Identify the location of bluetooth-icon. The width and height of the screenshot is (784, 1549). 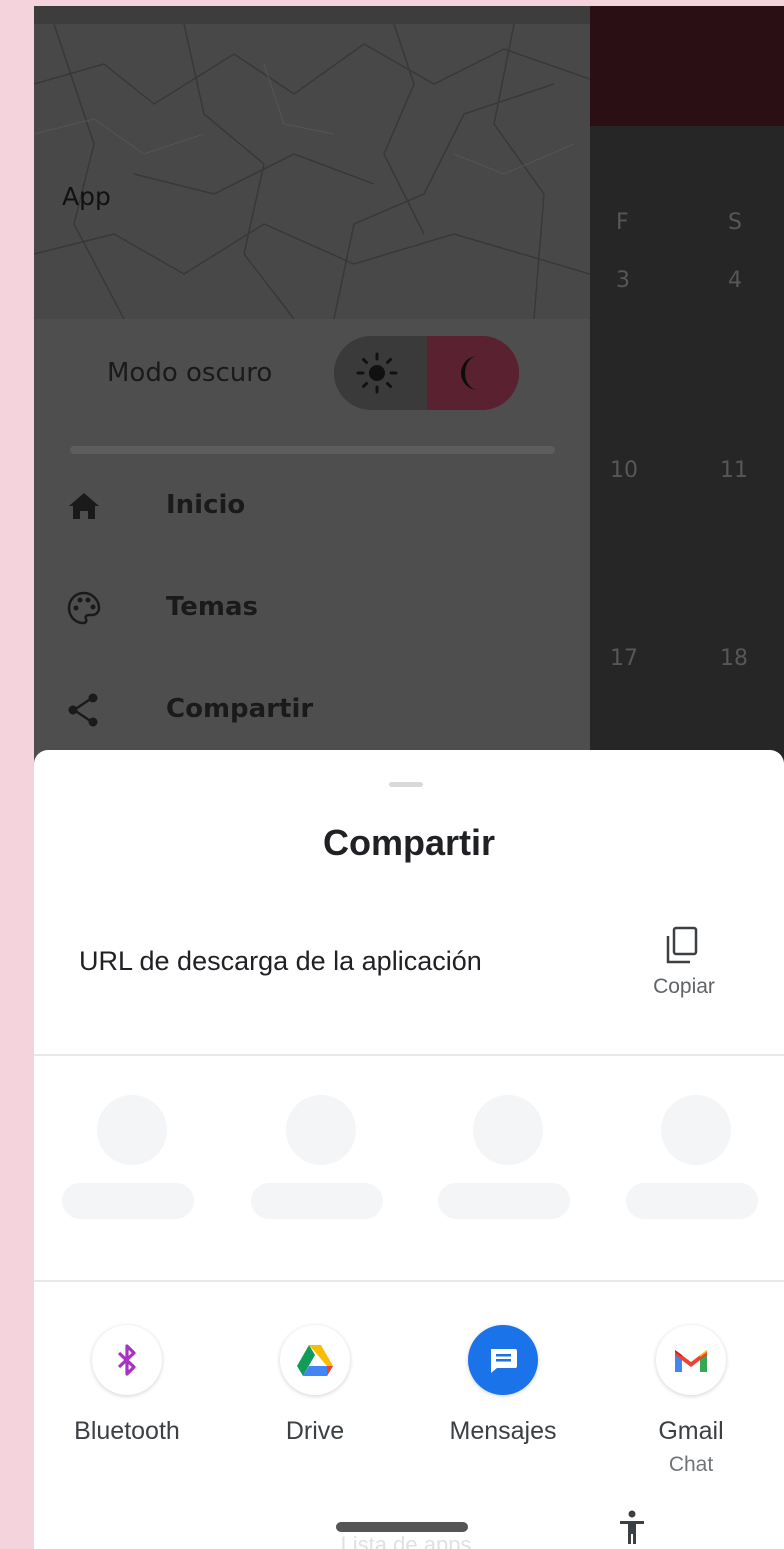
(126, 1360).